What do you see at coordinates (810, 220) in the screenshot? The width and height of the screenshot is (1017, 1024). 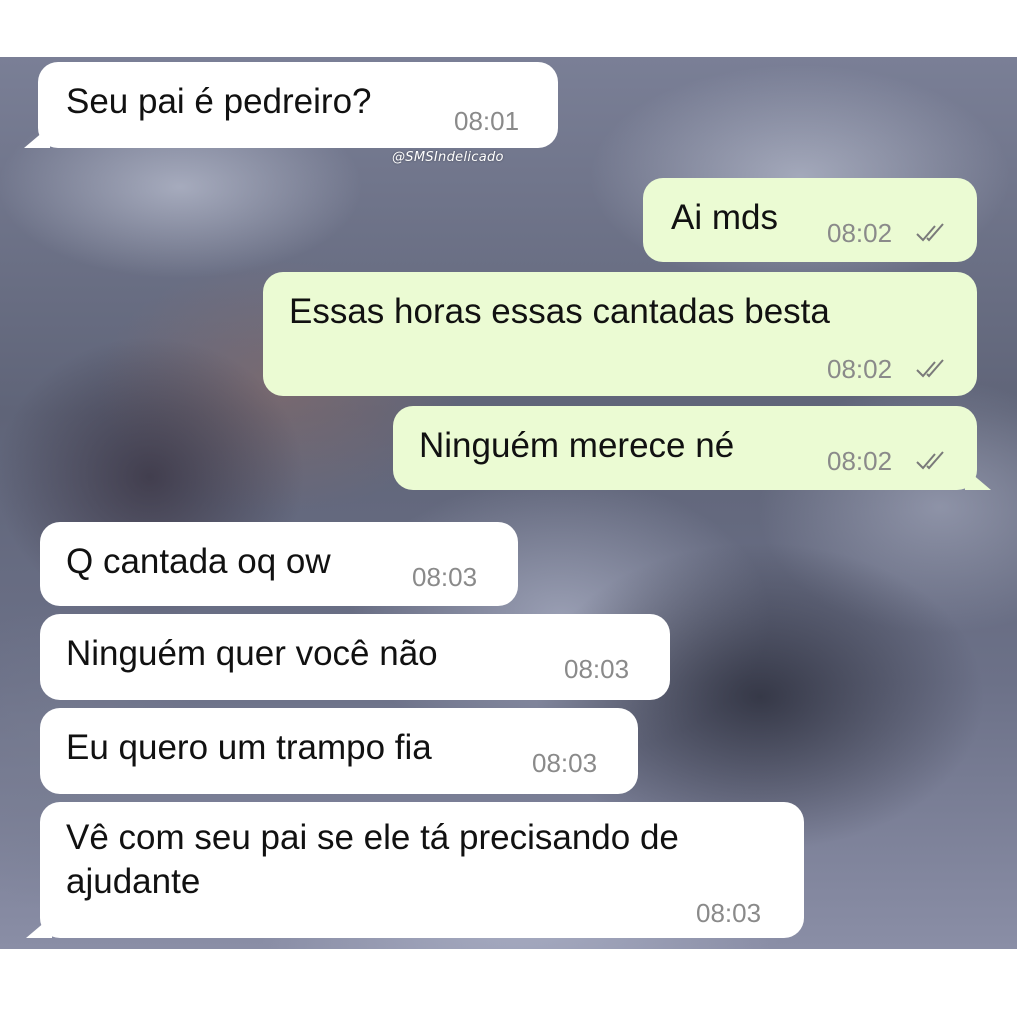 I see `message-bubble-outgoing: Ai mds 08:02` at bounding box center [810, 220].